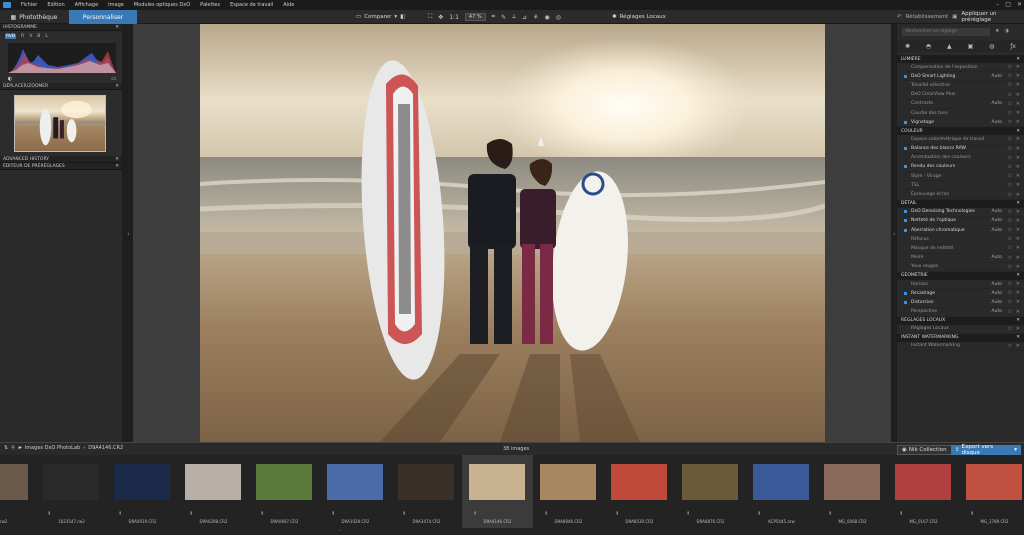 The width and height of the screenshot is (1024, 535). I want to click on menu-workspace: Espace de travail, so click(251, 5).